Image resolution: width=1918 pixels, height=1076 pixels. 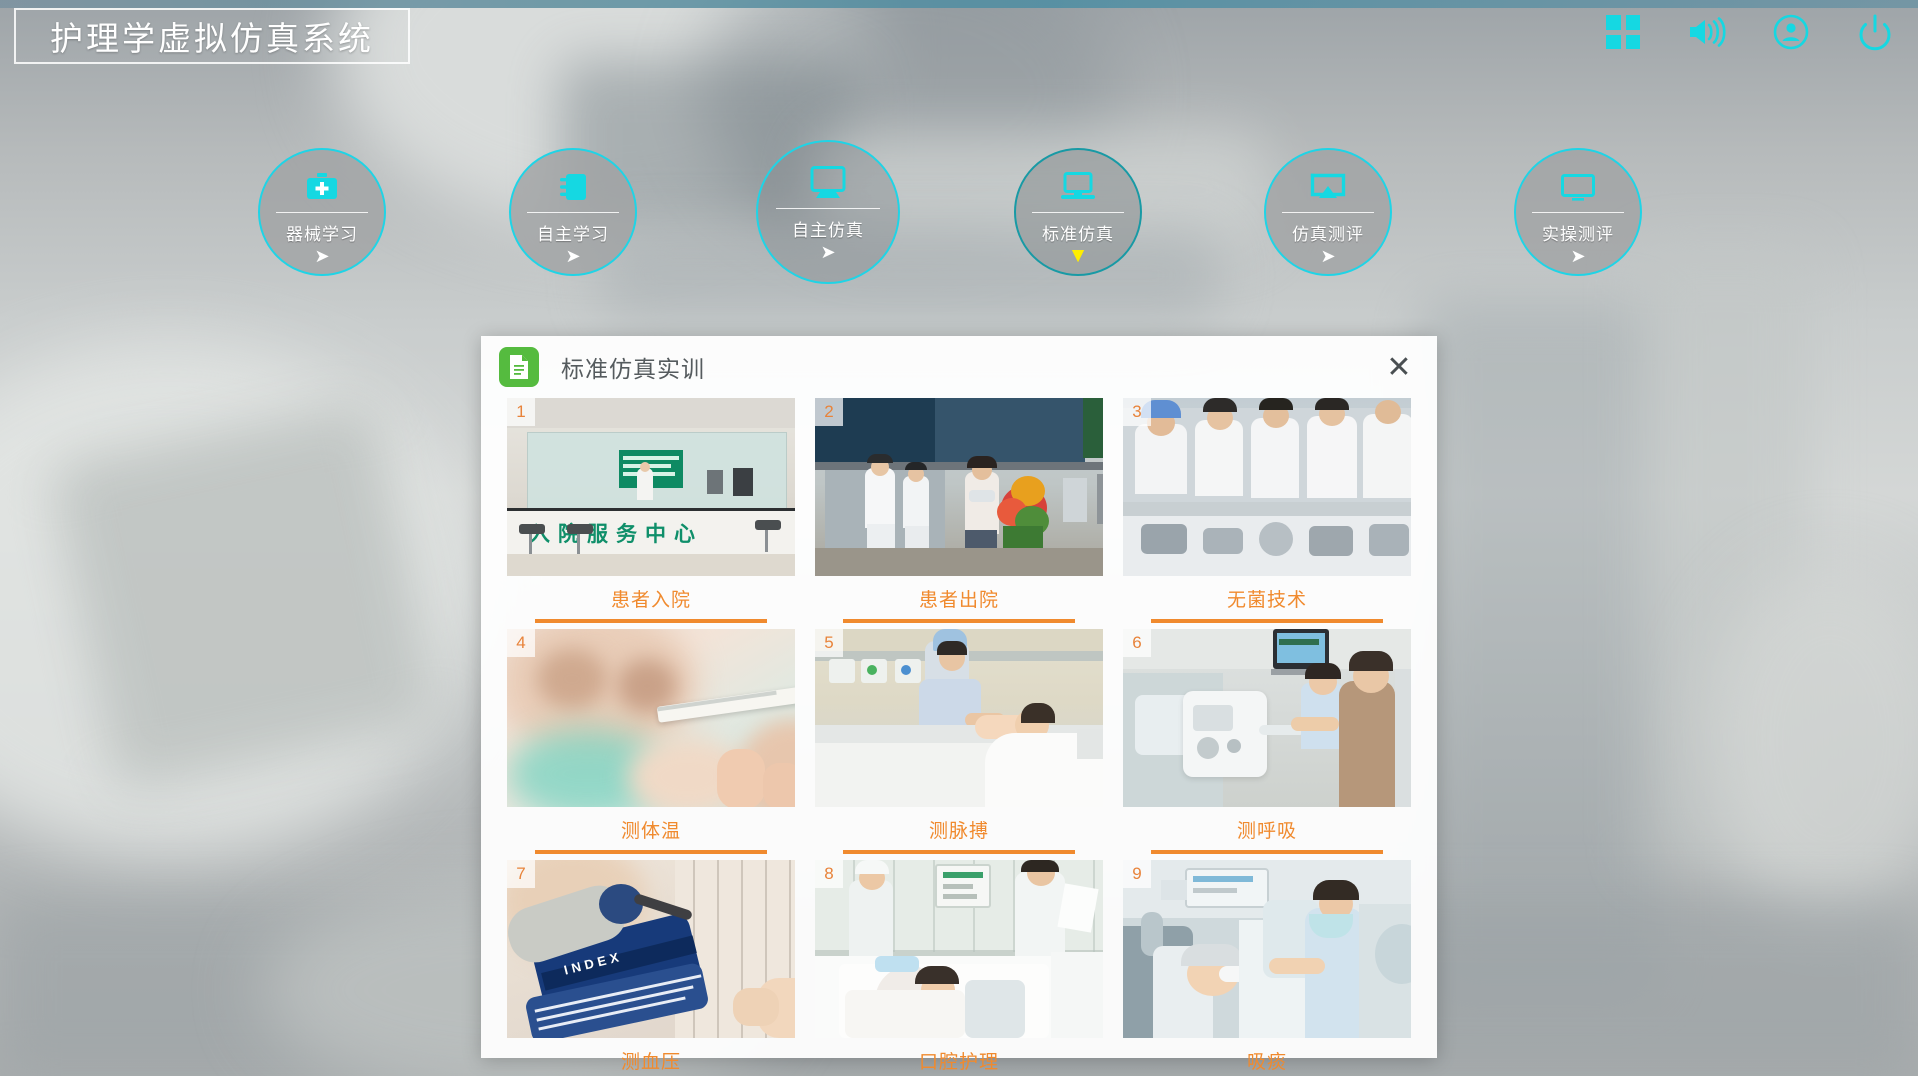 I want to click on thumbnail: 3, so click(x=1267, y=487).